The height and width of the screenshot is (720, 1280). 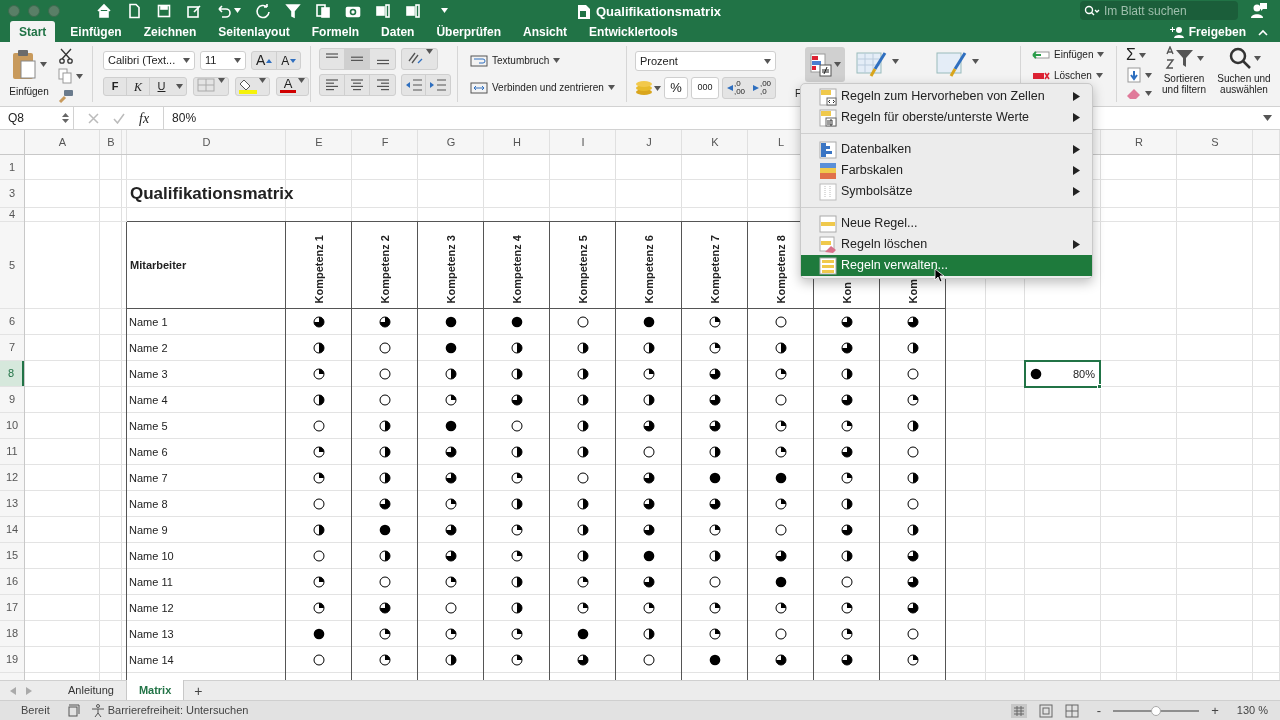 What do you see at coordinates (319, 142) in the screenshot?
I see `column-header: E` at bounding box center [319, 142].